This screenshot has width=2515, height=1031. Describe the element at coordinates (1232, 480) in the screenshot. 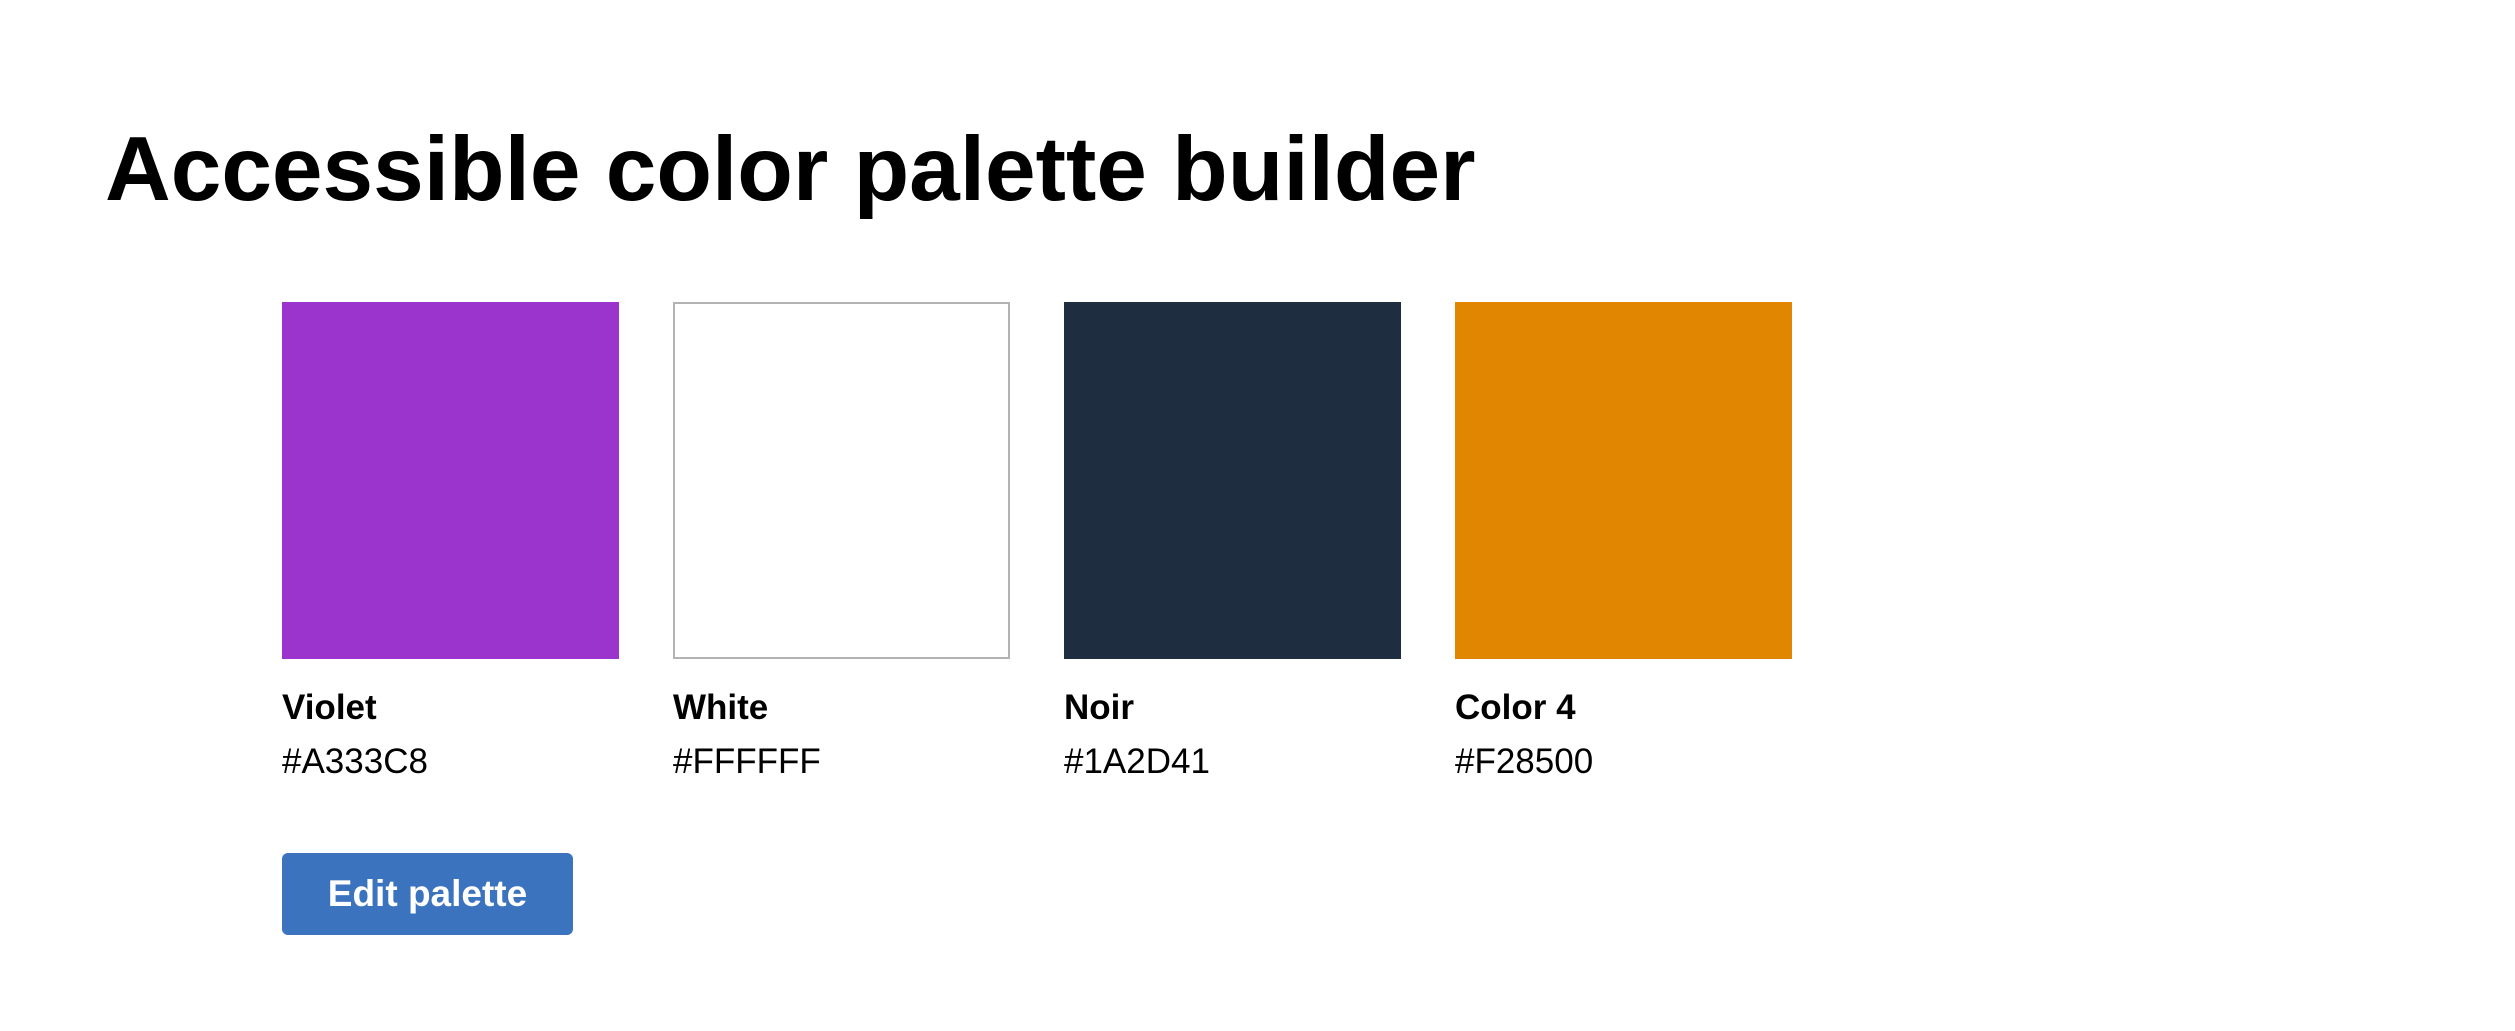

I see `swatch-noir` at that location.